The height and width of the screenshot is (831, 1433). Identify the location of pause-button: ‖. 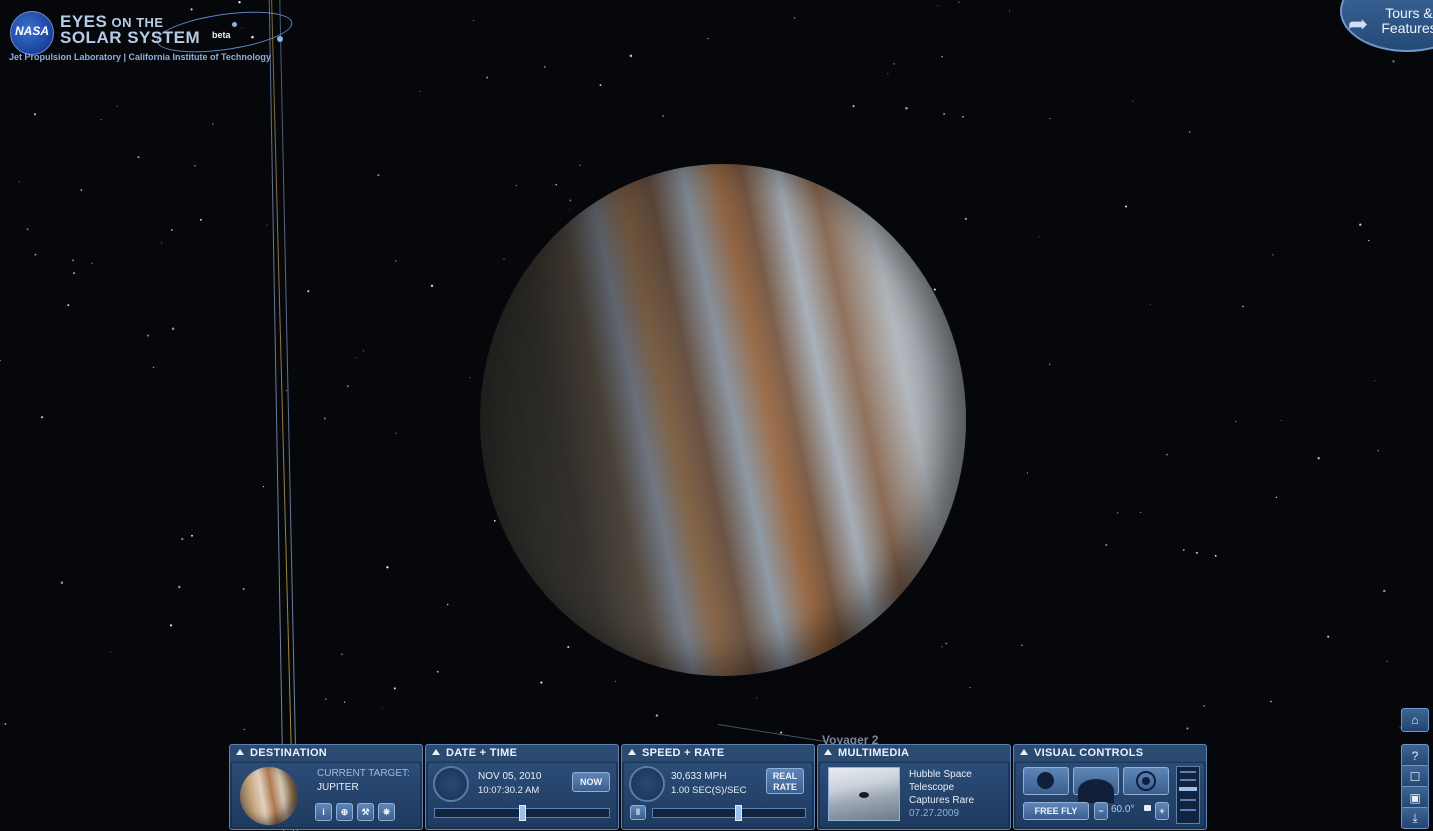
(638, 812).